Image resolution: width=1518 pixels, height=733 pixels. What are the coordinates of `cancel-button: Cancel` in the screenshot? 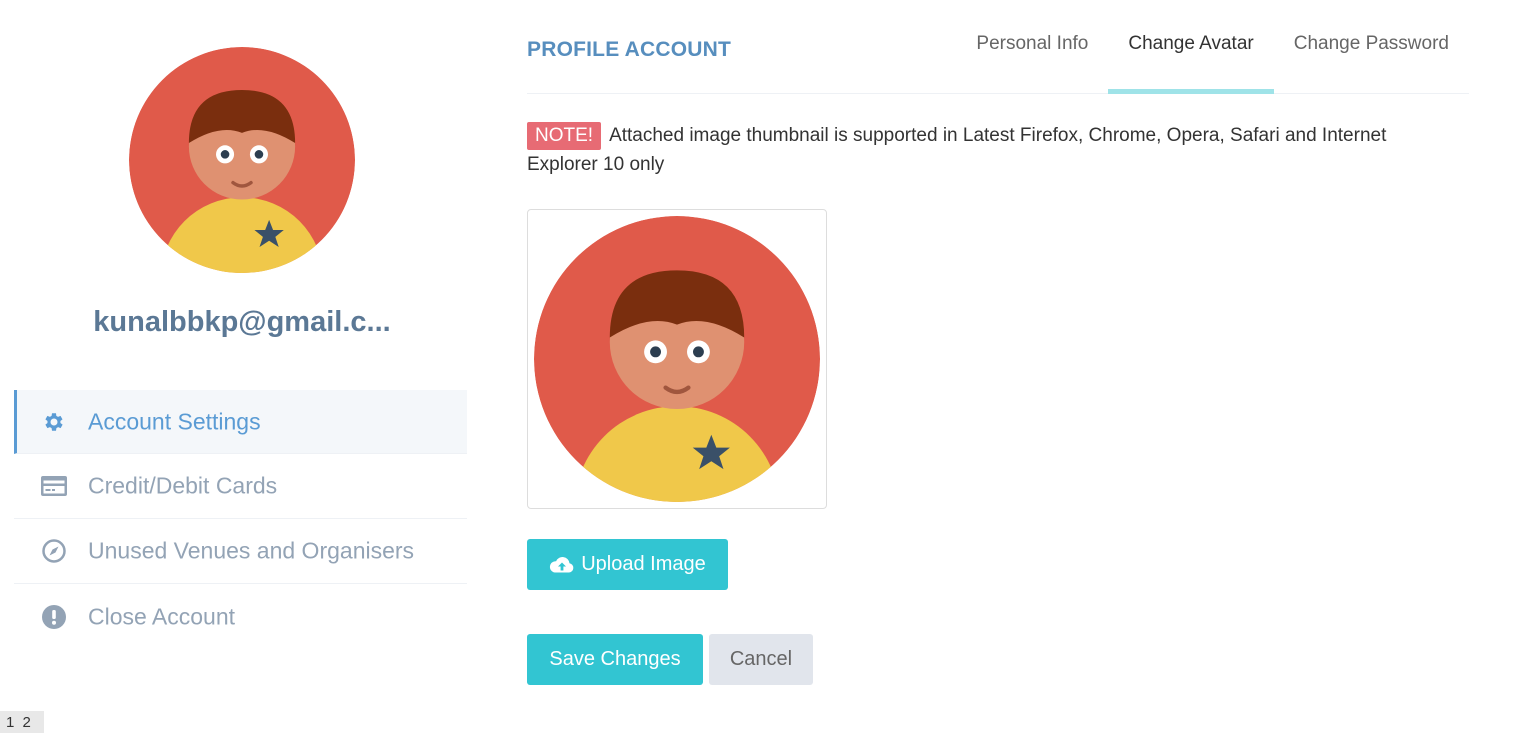 It's located at (761, 659).